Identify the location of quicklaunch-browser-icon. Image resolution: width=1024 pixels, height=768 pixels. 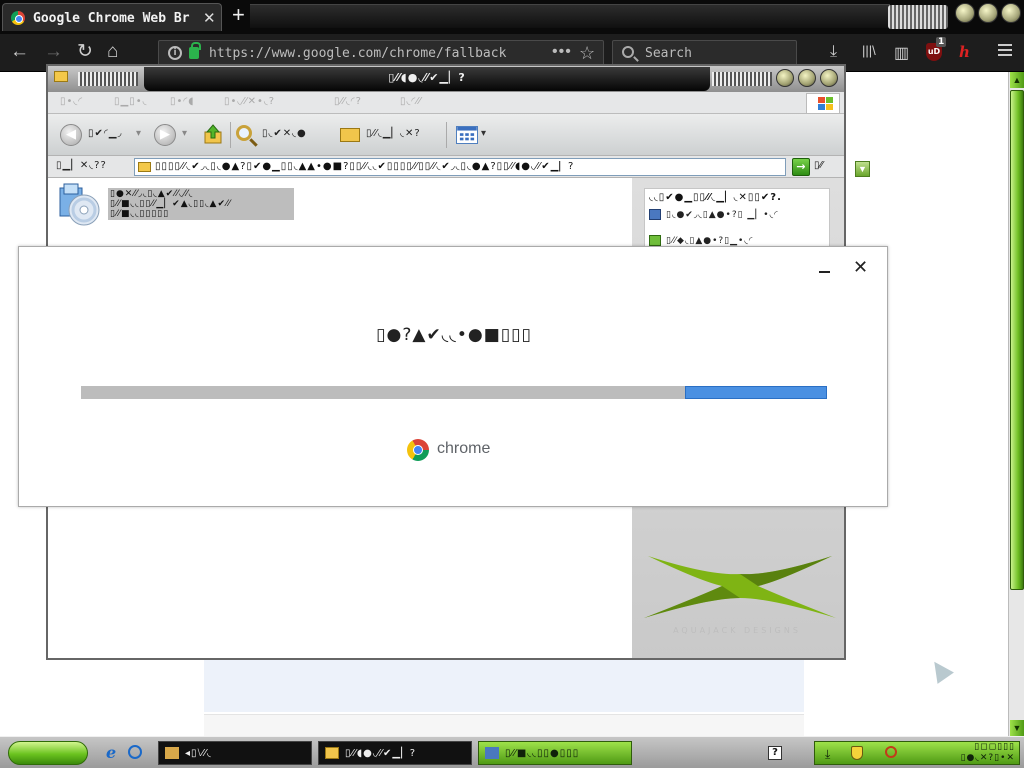
(135, 752).